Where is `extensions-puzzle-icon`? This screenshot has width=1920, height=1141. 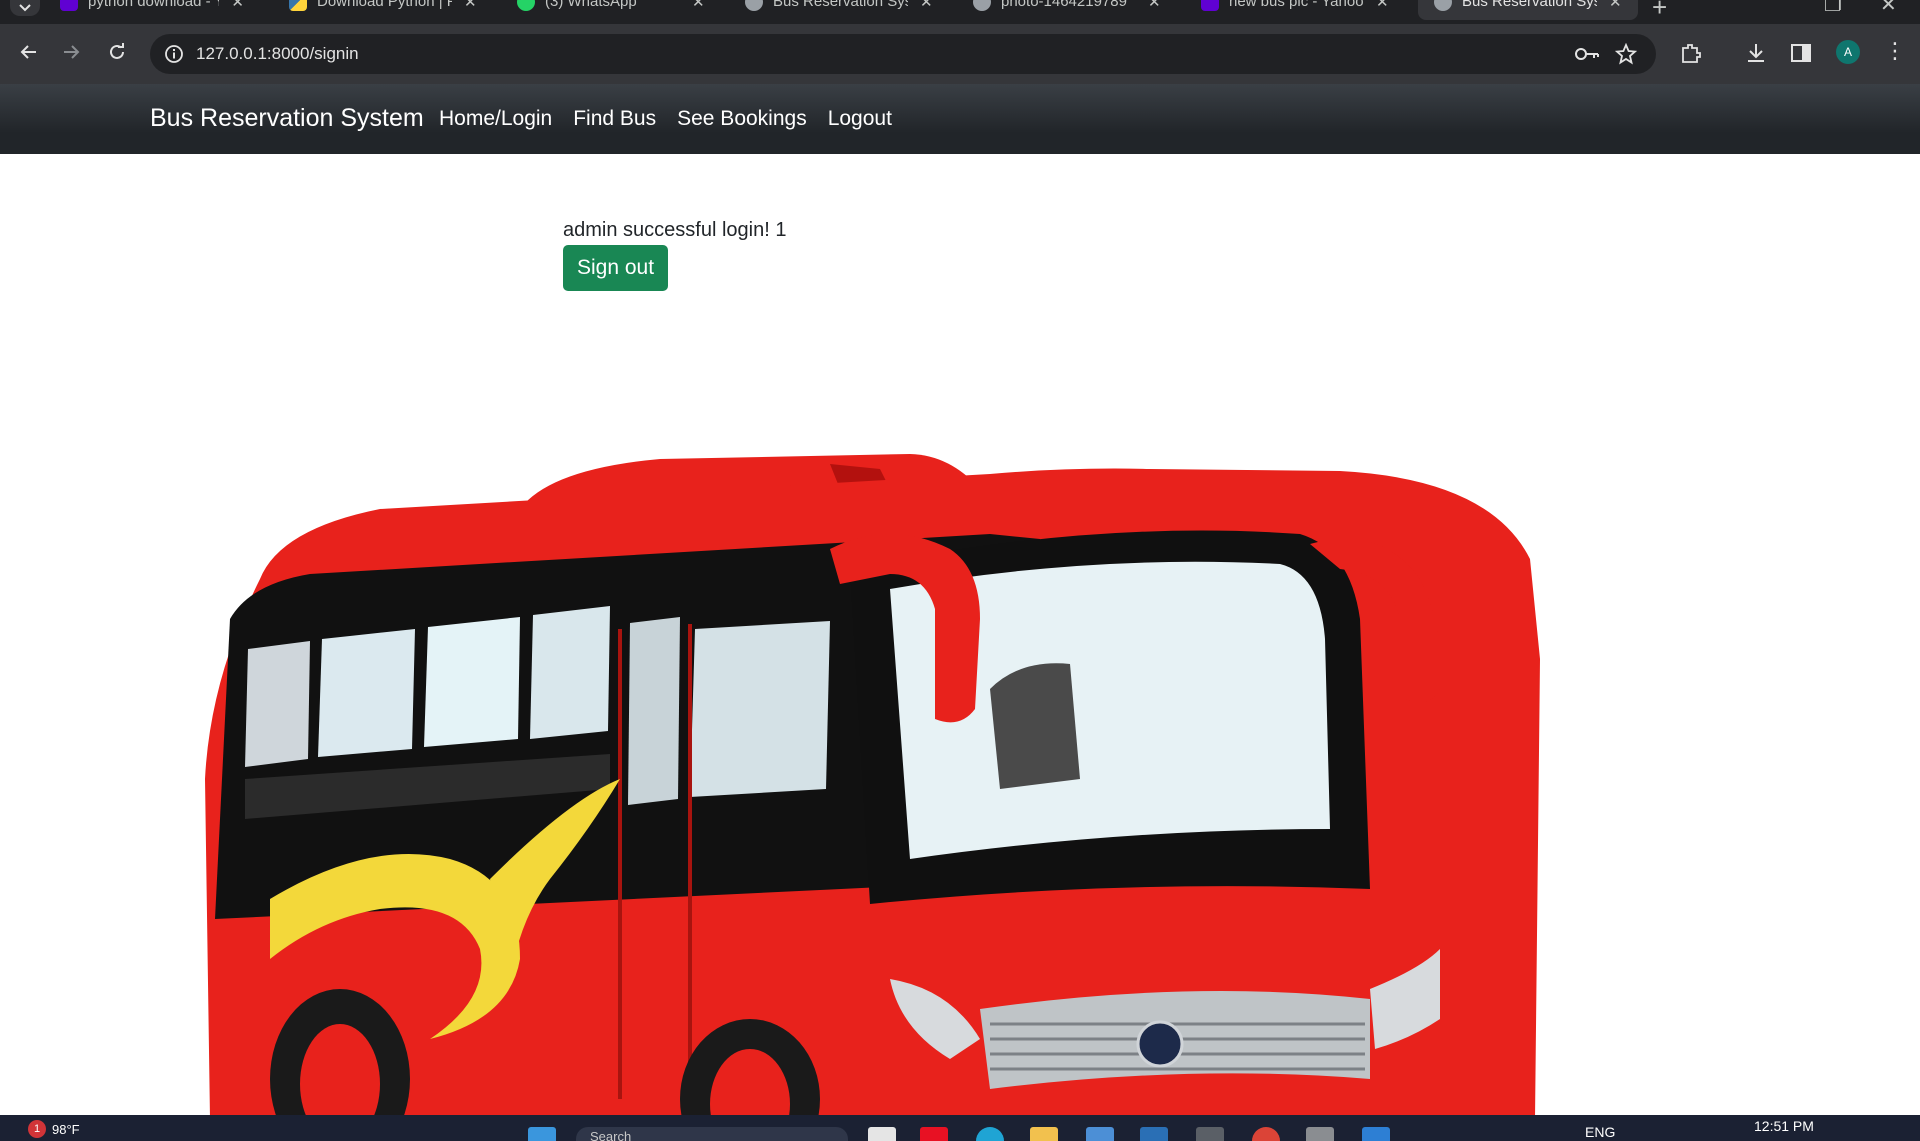
extensions-puzzle-icon is located at coordinates (1691, 53).